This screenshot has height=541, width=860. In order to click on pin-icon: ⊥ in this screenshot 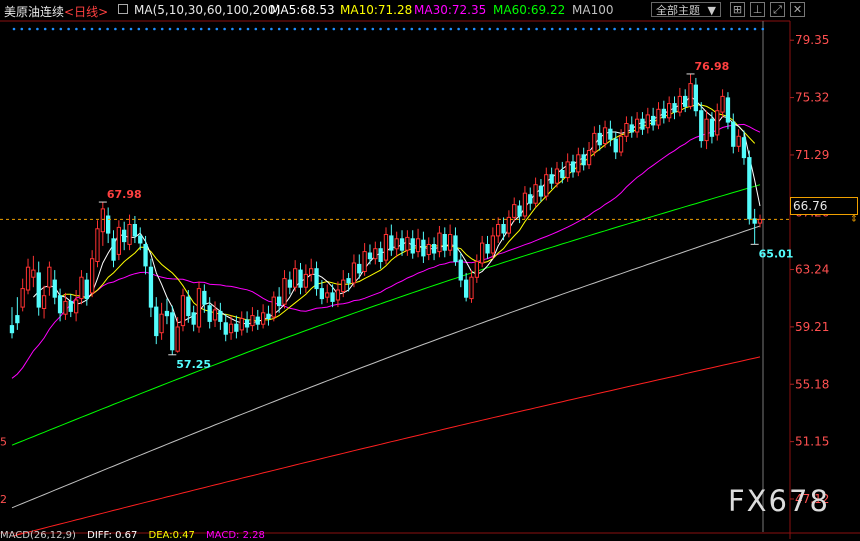, I will do `click(757, 9)`.